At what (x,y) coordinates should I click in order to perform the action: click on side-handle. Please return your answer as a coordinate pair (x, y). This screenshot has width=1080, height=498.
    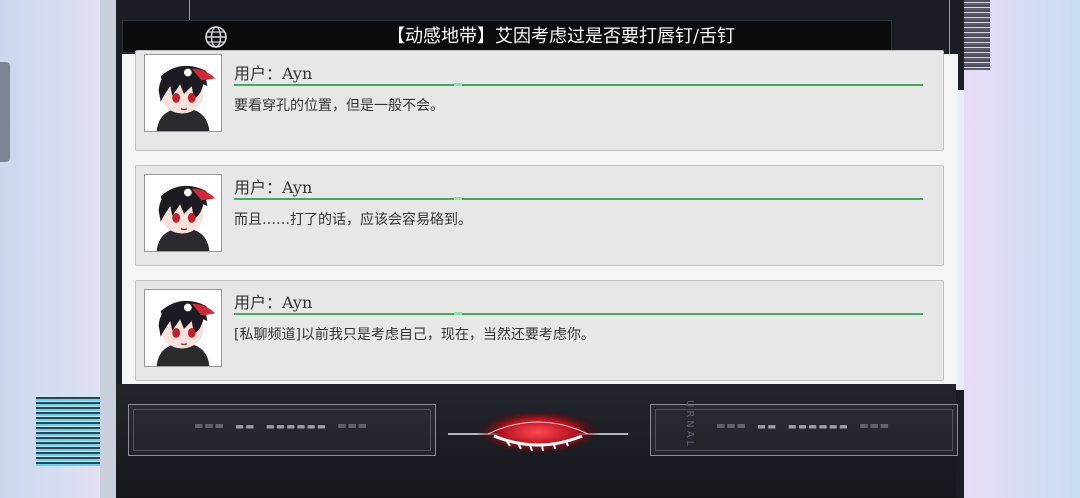
    Looking at the image, I should click on (5, 112).